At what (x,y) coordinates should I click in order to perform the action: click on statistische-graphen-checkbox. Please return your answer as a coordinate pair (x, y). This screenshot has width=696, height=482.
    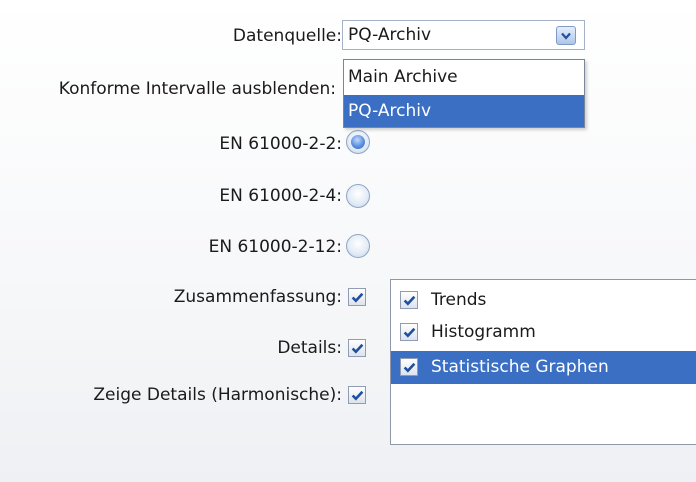
    Looking at the image, I should click on (409, 367).